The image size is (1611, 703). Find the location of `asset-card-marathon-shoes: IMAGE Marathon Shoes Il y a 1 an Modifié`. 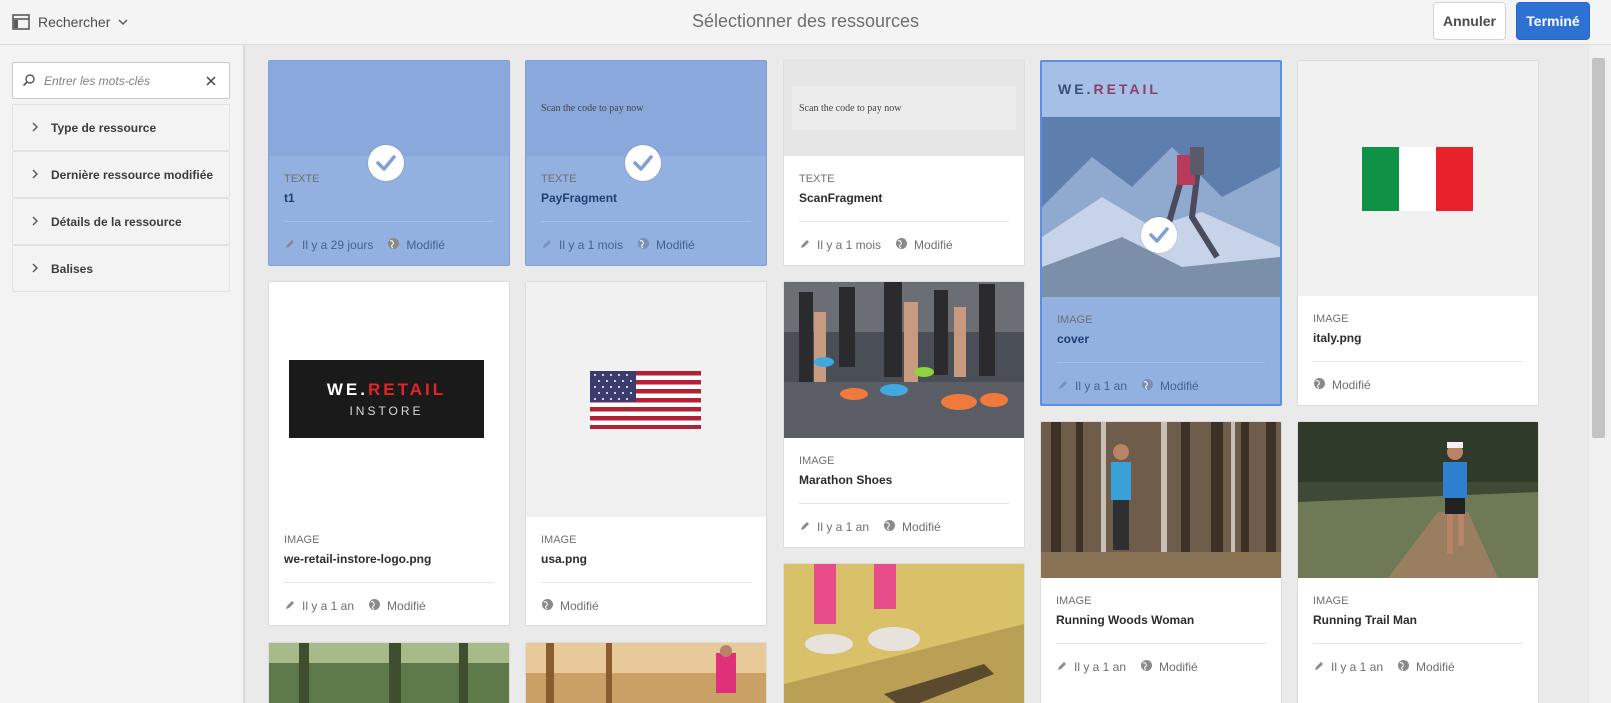

asset-card-marathon-shoes: IMAGE Marathon Shoes Il y a 1 an Modifié is located at coordinates (904, 414).